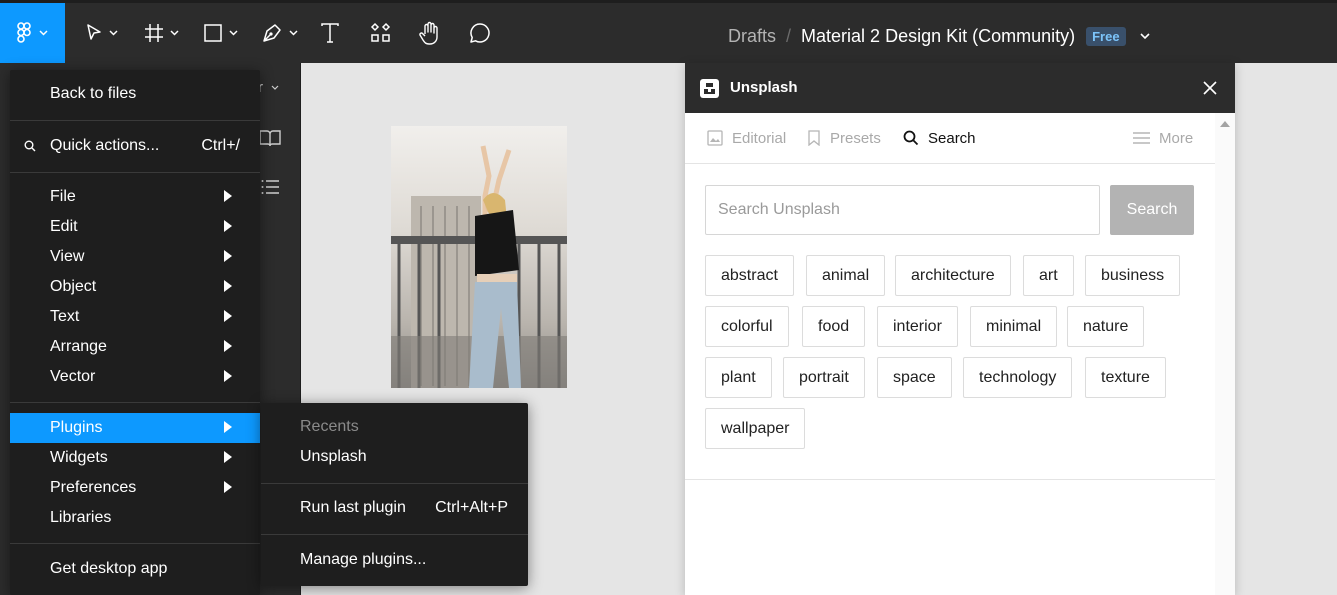 The width and height of the screenshot is (1337, 595). Describe the element at coordinates (953, 275) in the screenshot. I see `tag-chip: architecture` at that location.